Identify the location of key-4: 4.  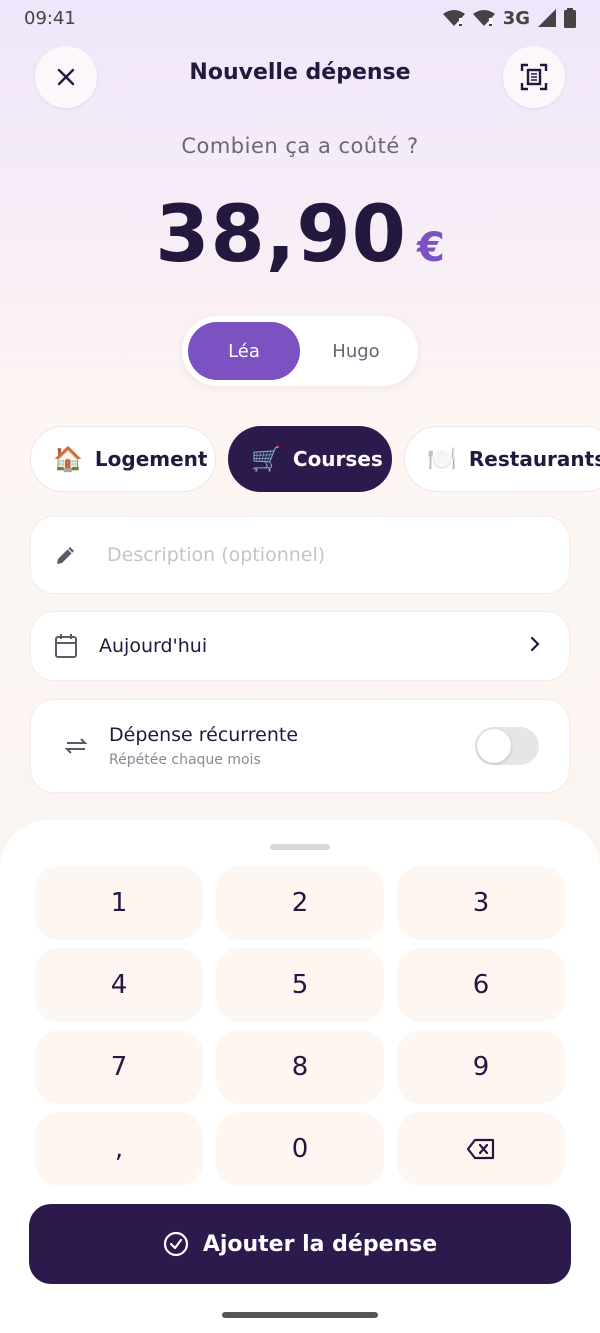
(119, 985).